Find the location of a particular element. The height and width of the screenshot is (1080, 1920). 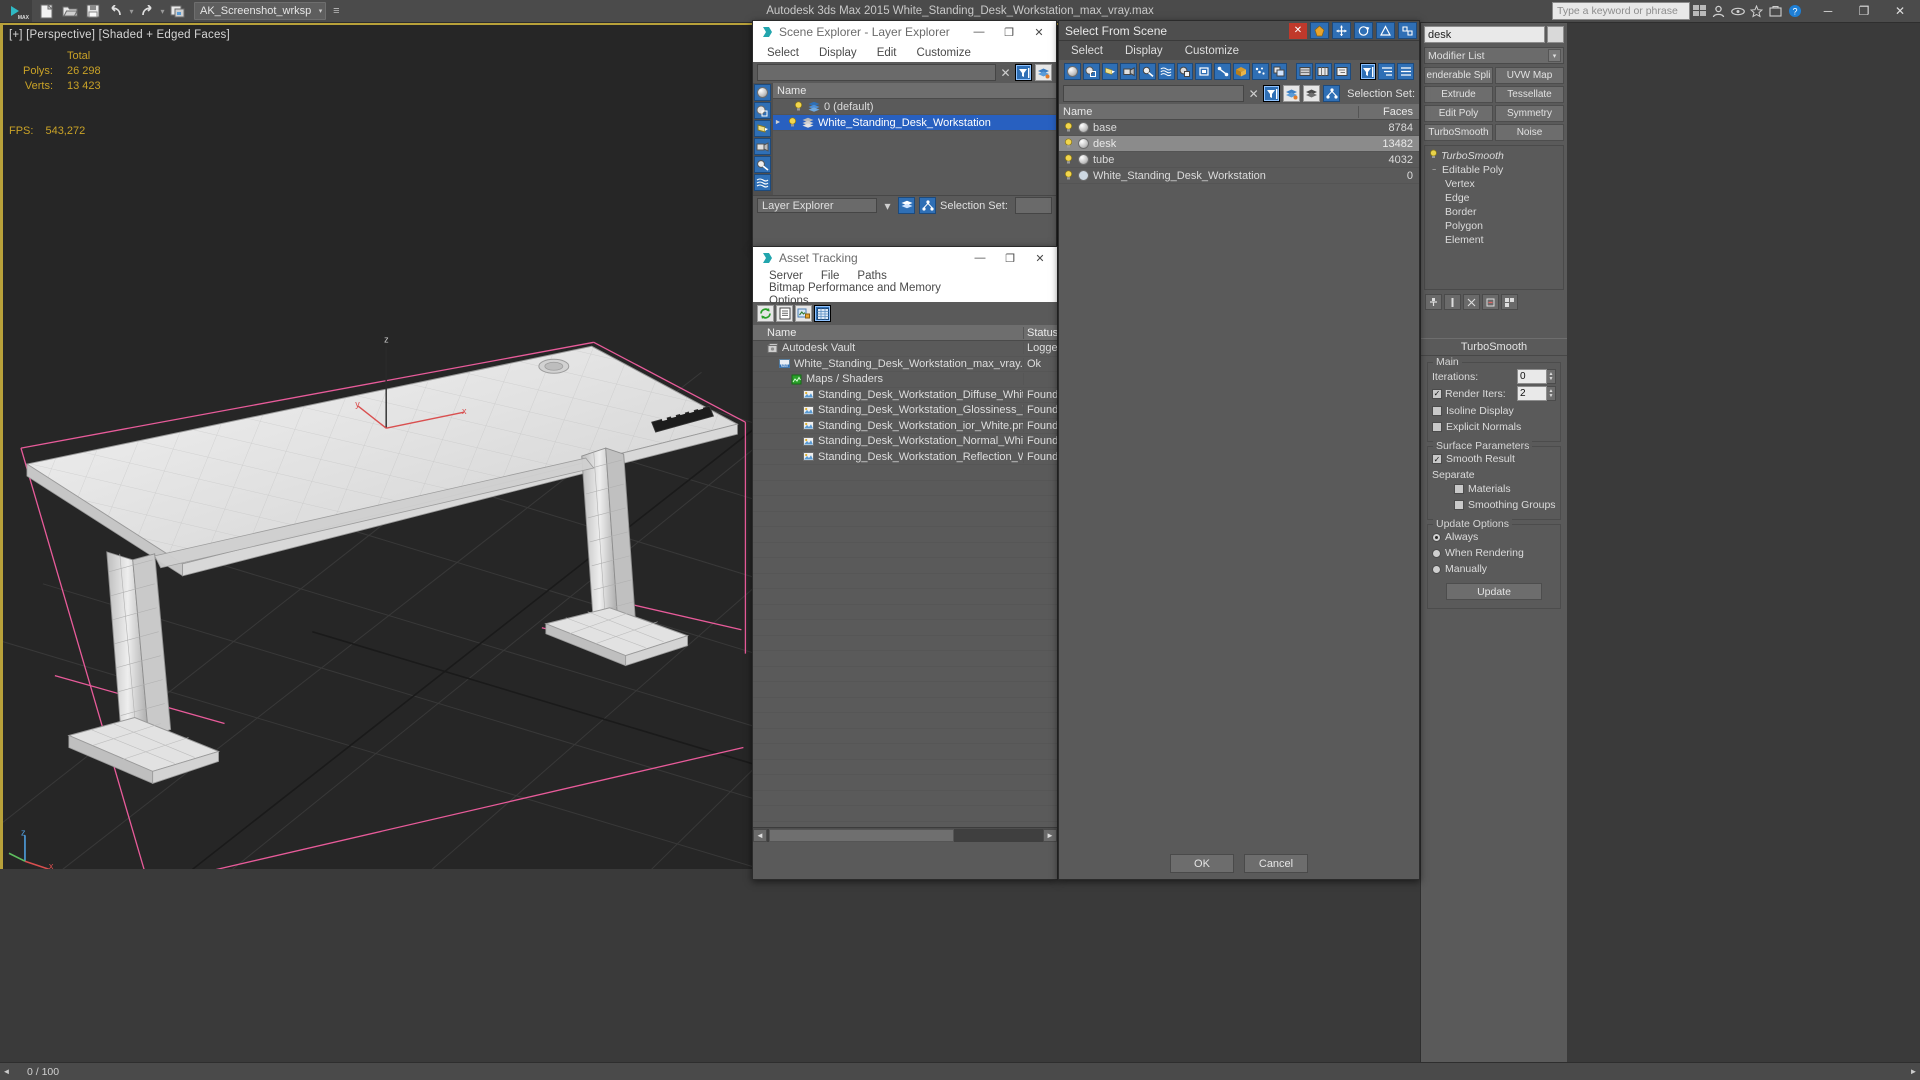

viewport-label: [+] [Perspective] [Shaded + Edged Faces] is located at coordinates (119, 35).